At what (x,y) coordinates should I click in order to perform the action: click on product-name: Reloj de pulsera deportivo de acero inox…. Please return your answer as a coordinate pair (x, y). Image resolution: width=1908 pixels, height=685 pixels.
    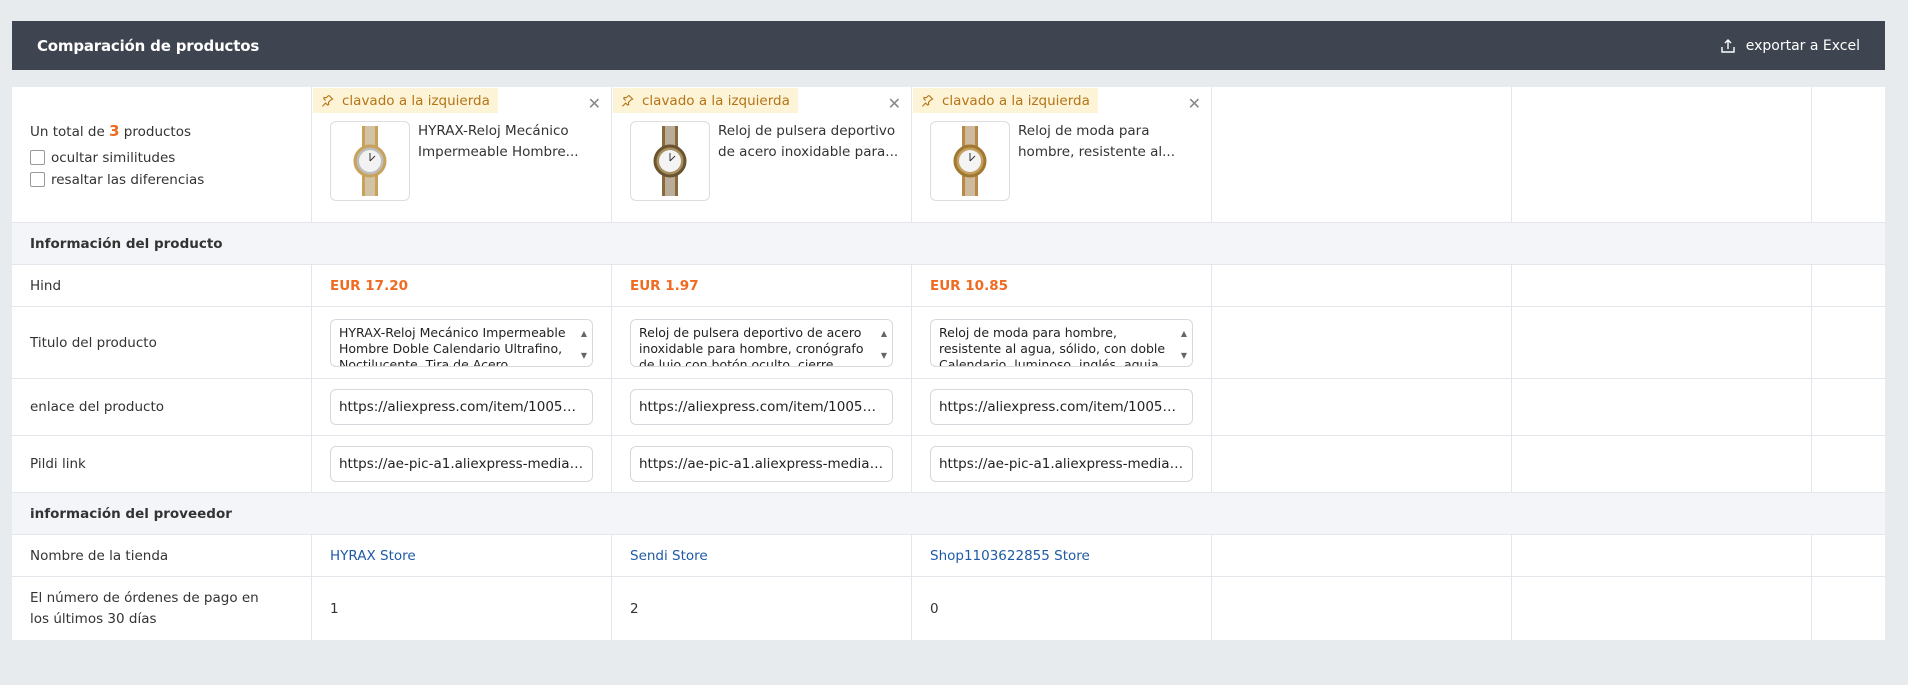
    Looking at the image, I should click on (808, 142).